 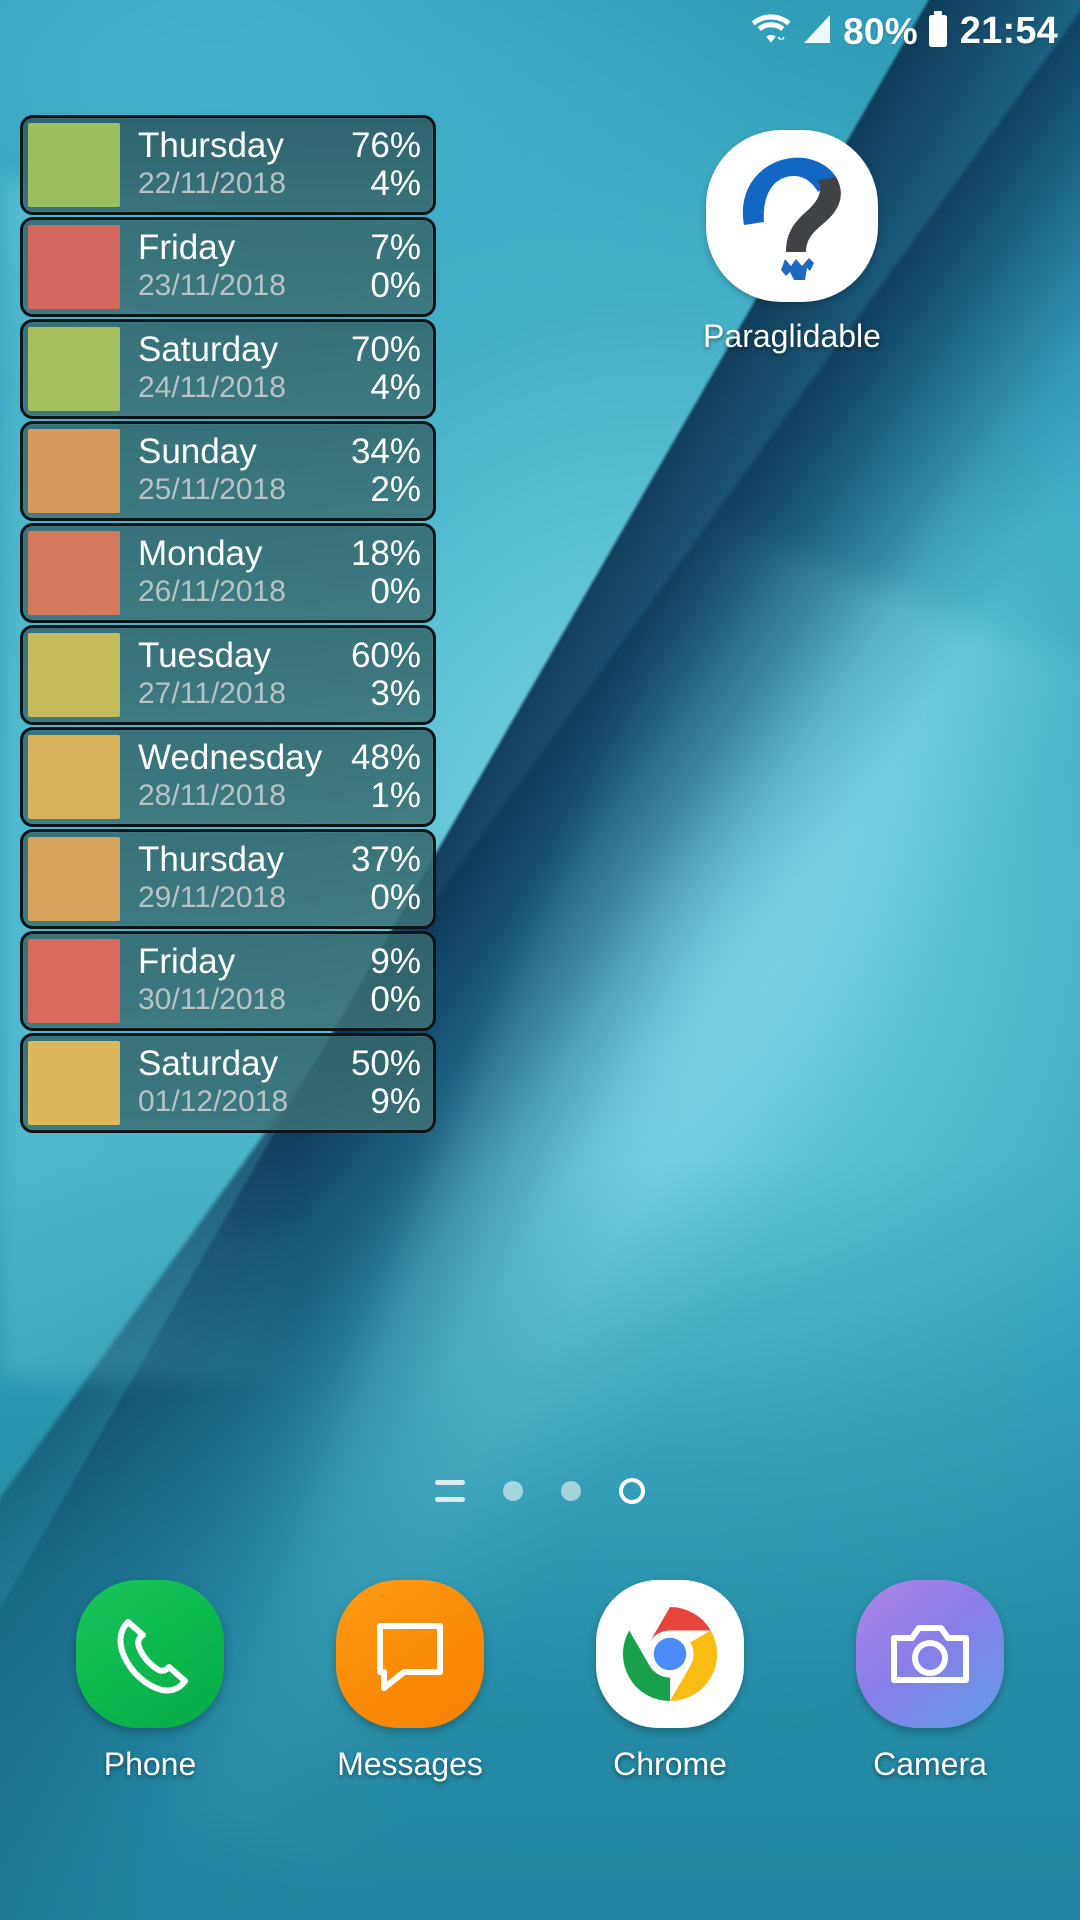 I want to click on forecast-row-values: 7% 0%, so click(x=401, y=267).